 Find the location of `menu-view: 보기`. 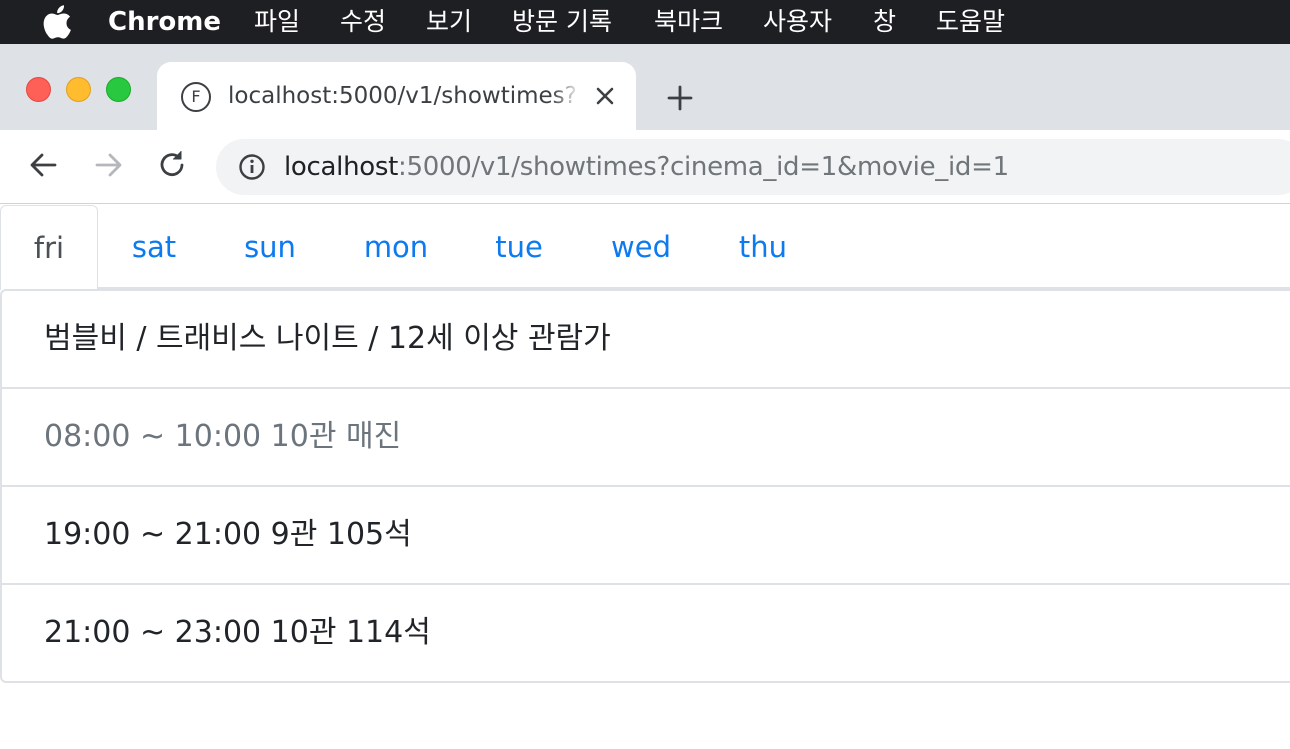

menu-view: 보기 is located at coordinates (449, 22).